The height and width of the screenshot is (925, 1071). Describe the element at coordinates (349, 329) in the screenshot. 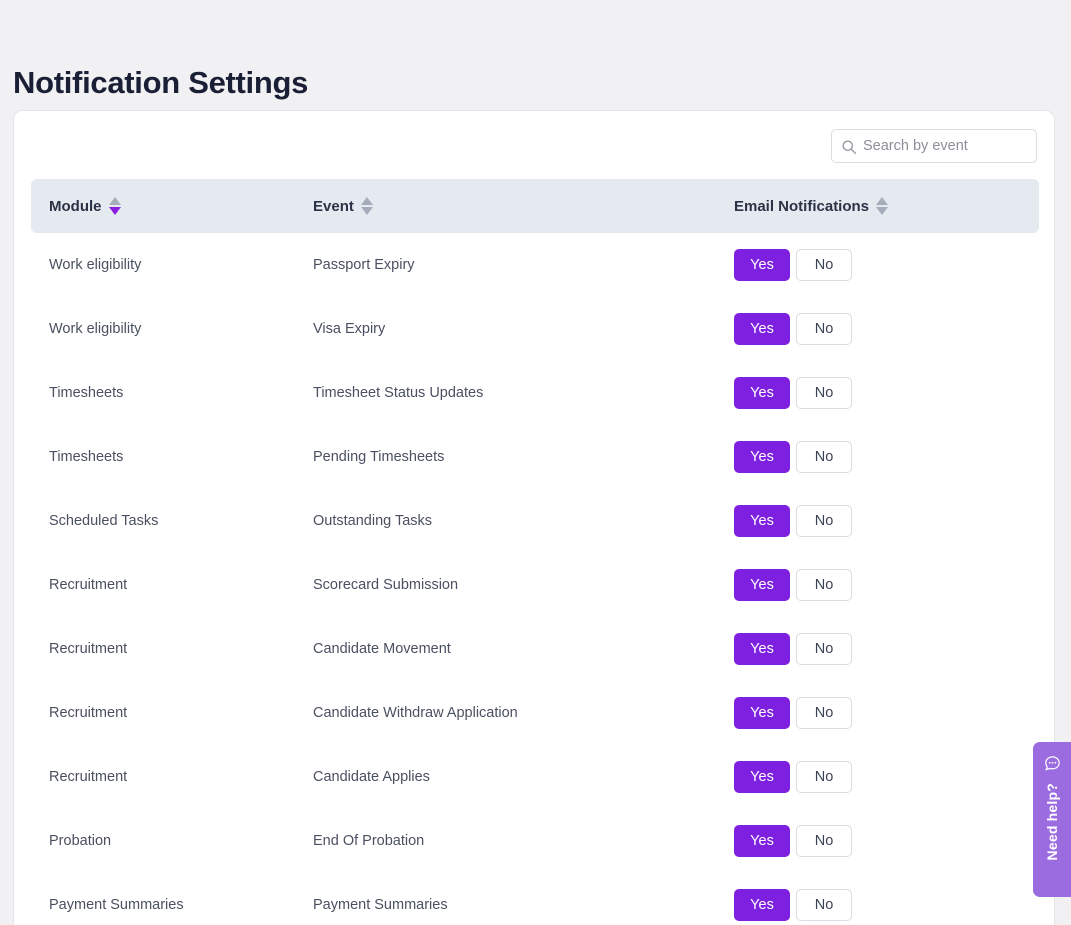

I see `cell-event: Visa Expiry` at that location.